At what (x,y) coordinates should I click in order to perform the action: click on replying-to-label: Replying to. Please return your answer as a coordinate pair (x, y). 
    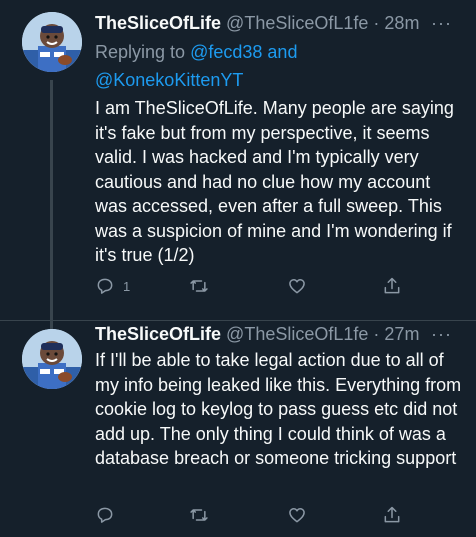
    Looking at the image, I should click on (140, 52).